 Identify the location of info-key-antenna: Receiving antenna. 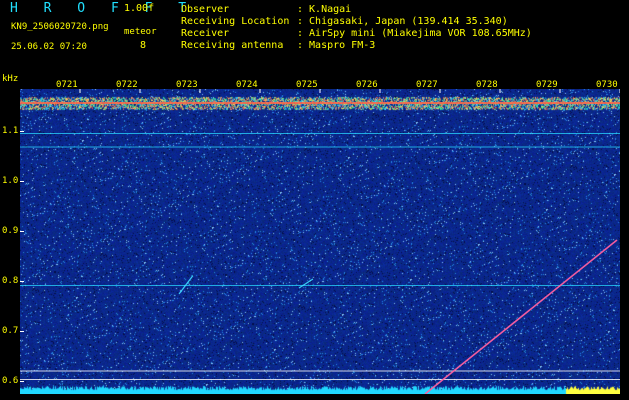
(232, 45).